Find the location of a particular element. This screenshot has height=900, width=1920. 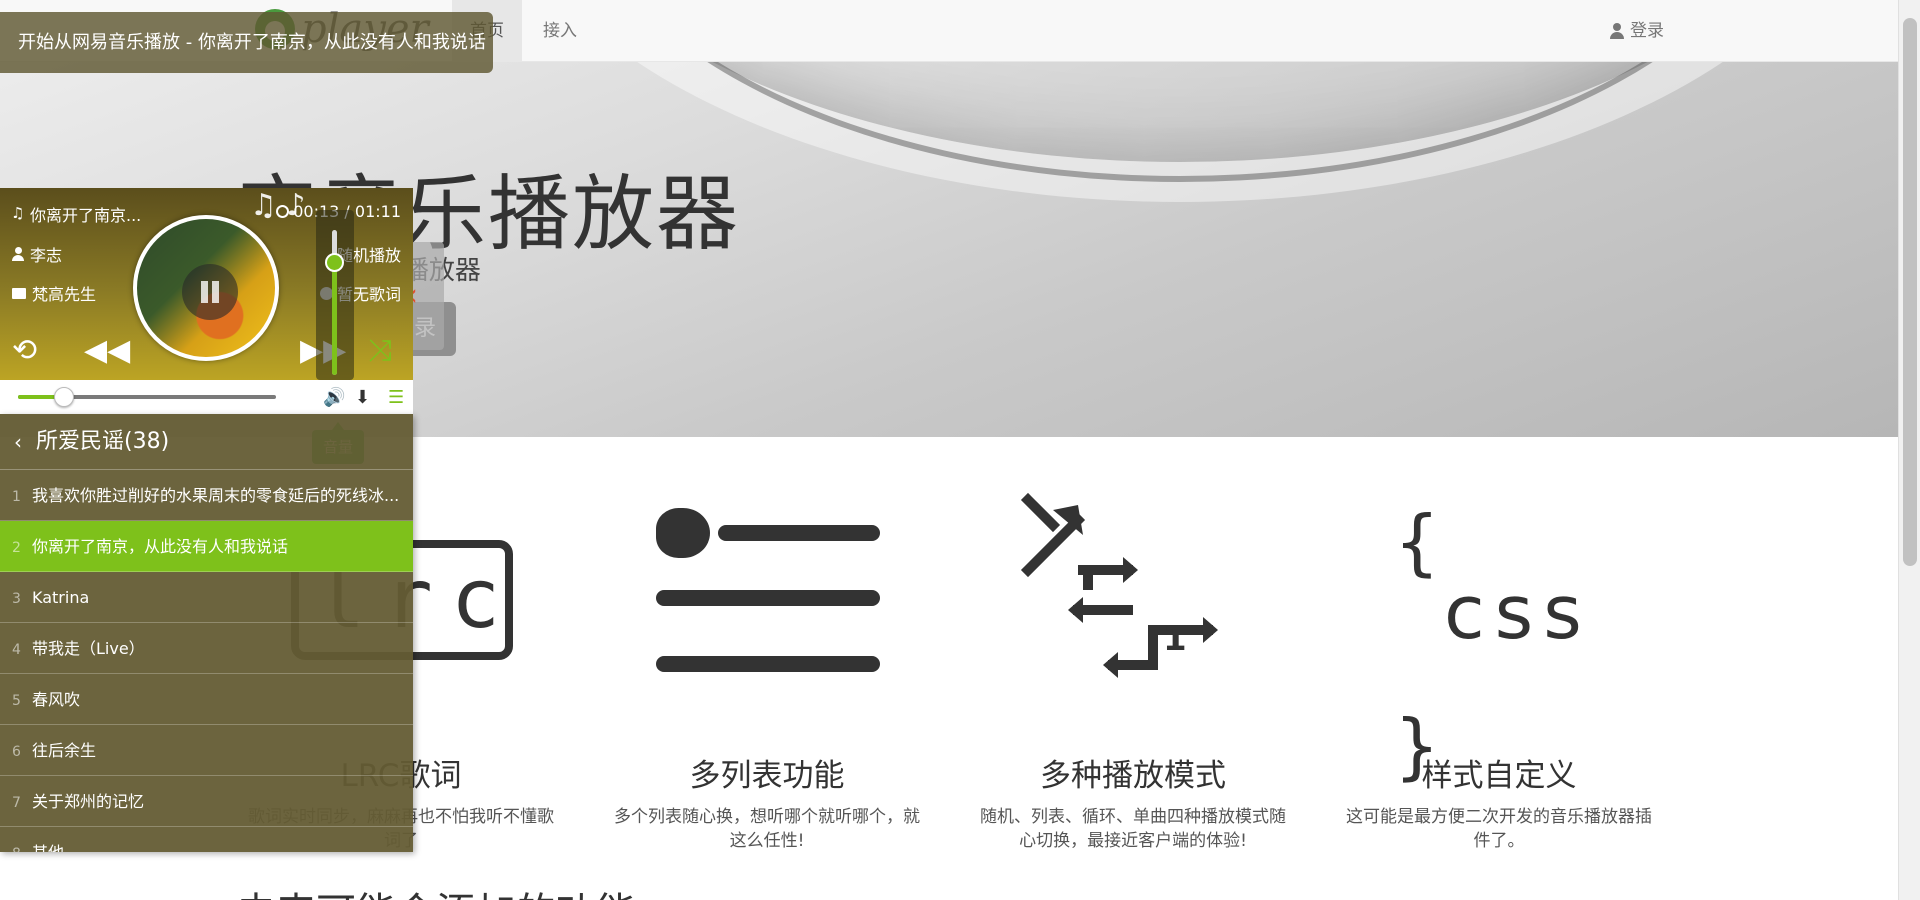

track-number: 6 is located at coordinates (16, 752).